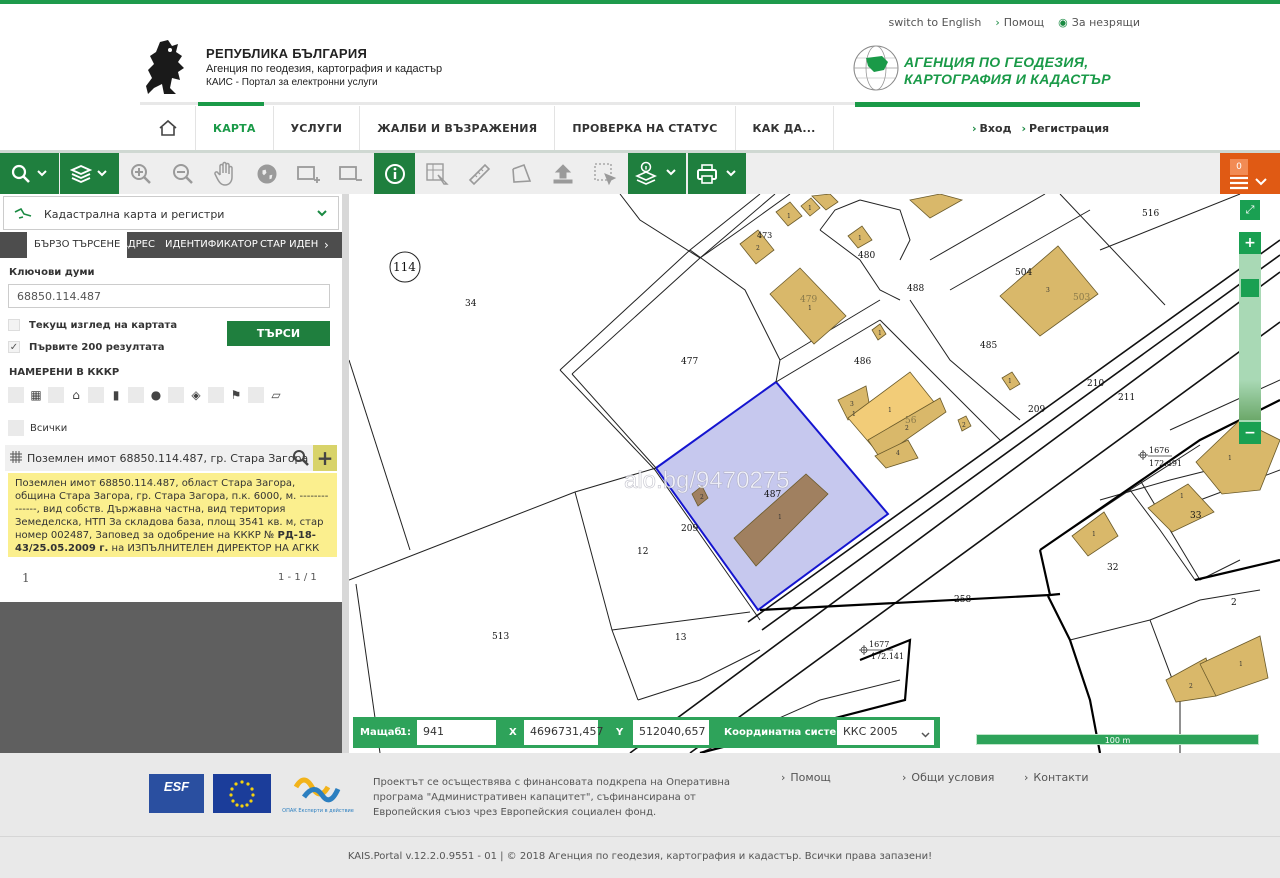 This screenshot has width=1280, height=878. Describe the element at coordinates (1250, 243) in the screenshot. I see `zoom-in-button: +` at that location.